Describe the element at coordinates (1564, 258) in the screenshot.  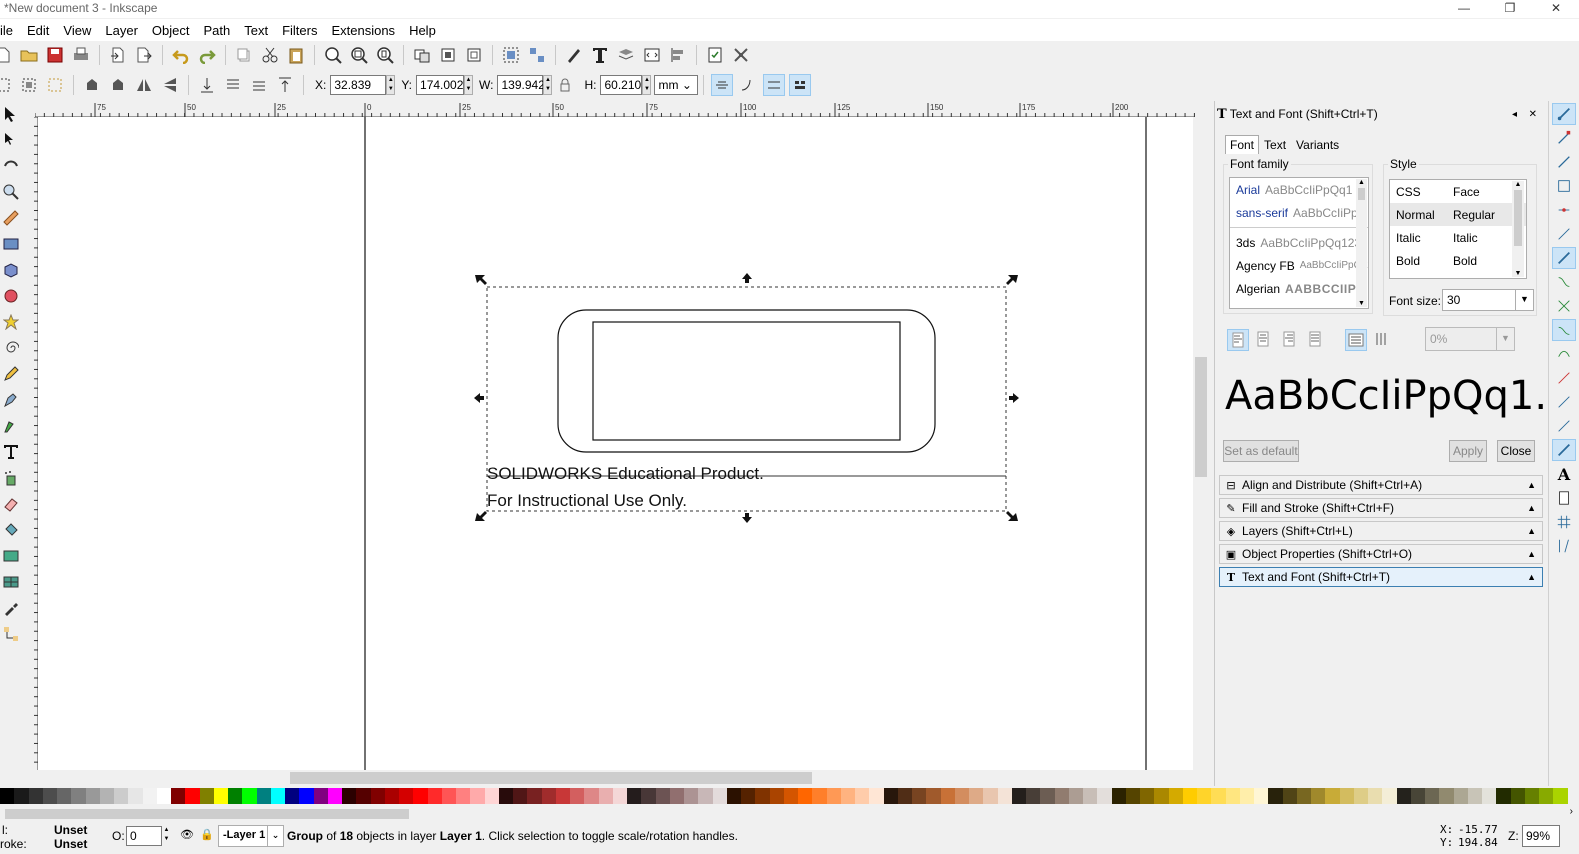
I see `snap-nodes-icon` at that location.